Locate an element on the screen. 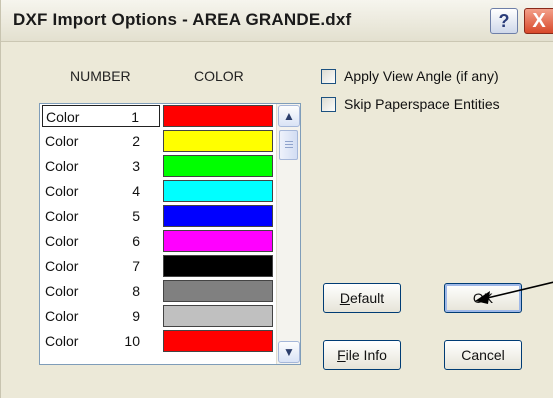 The image size is (553, 398). pointer-arrow-icon is located at coordinates (514, 292).